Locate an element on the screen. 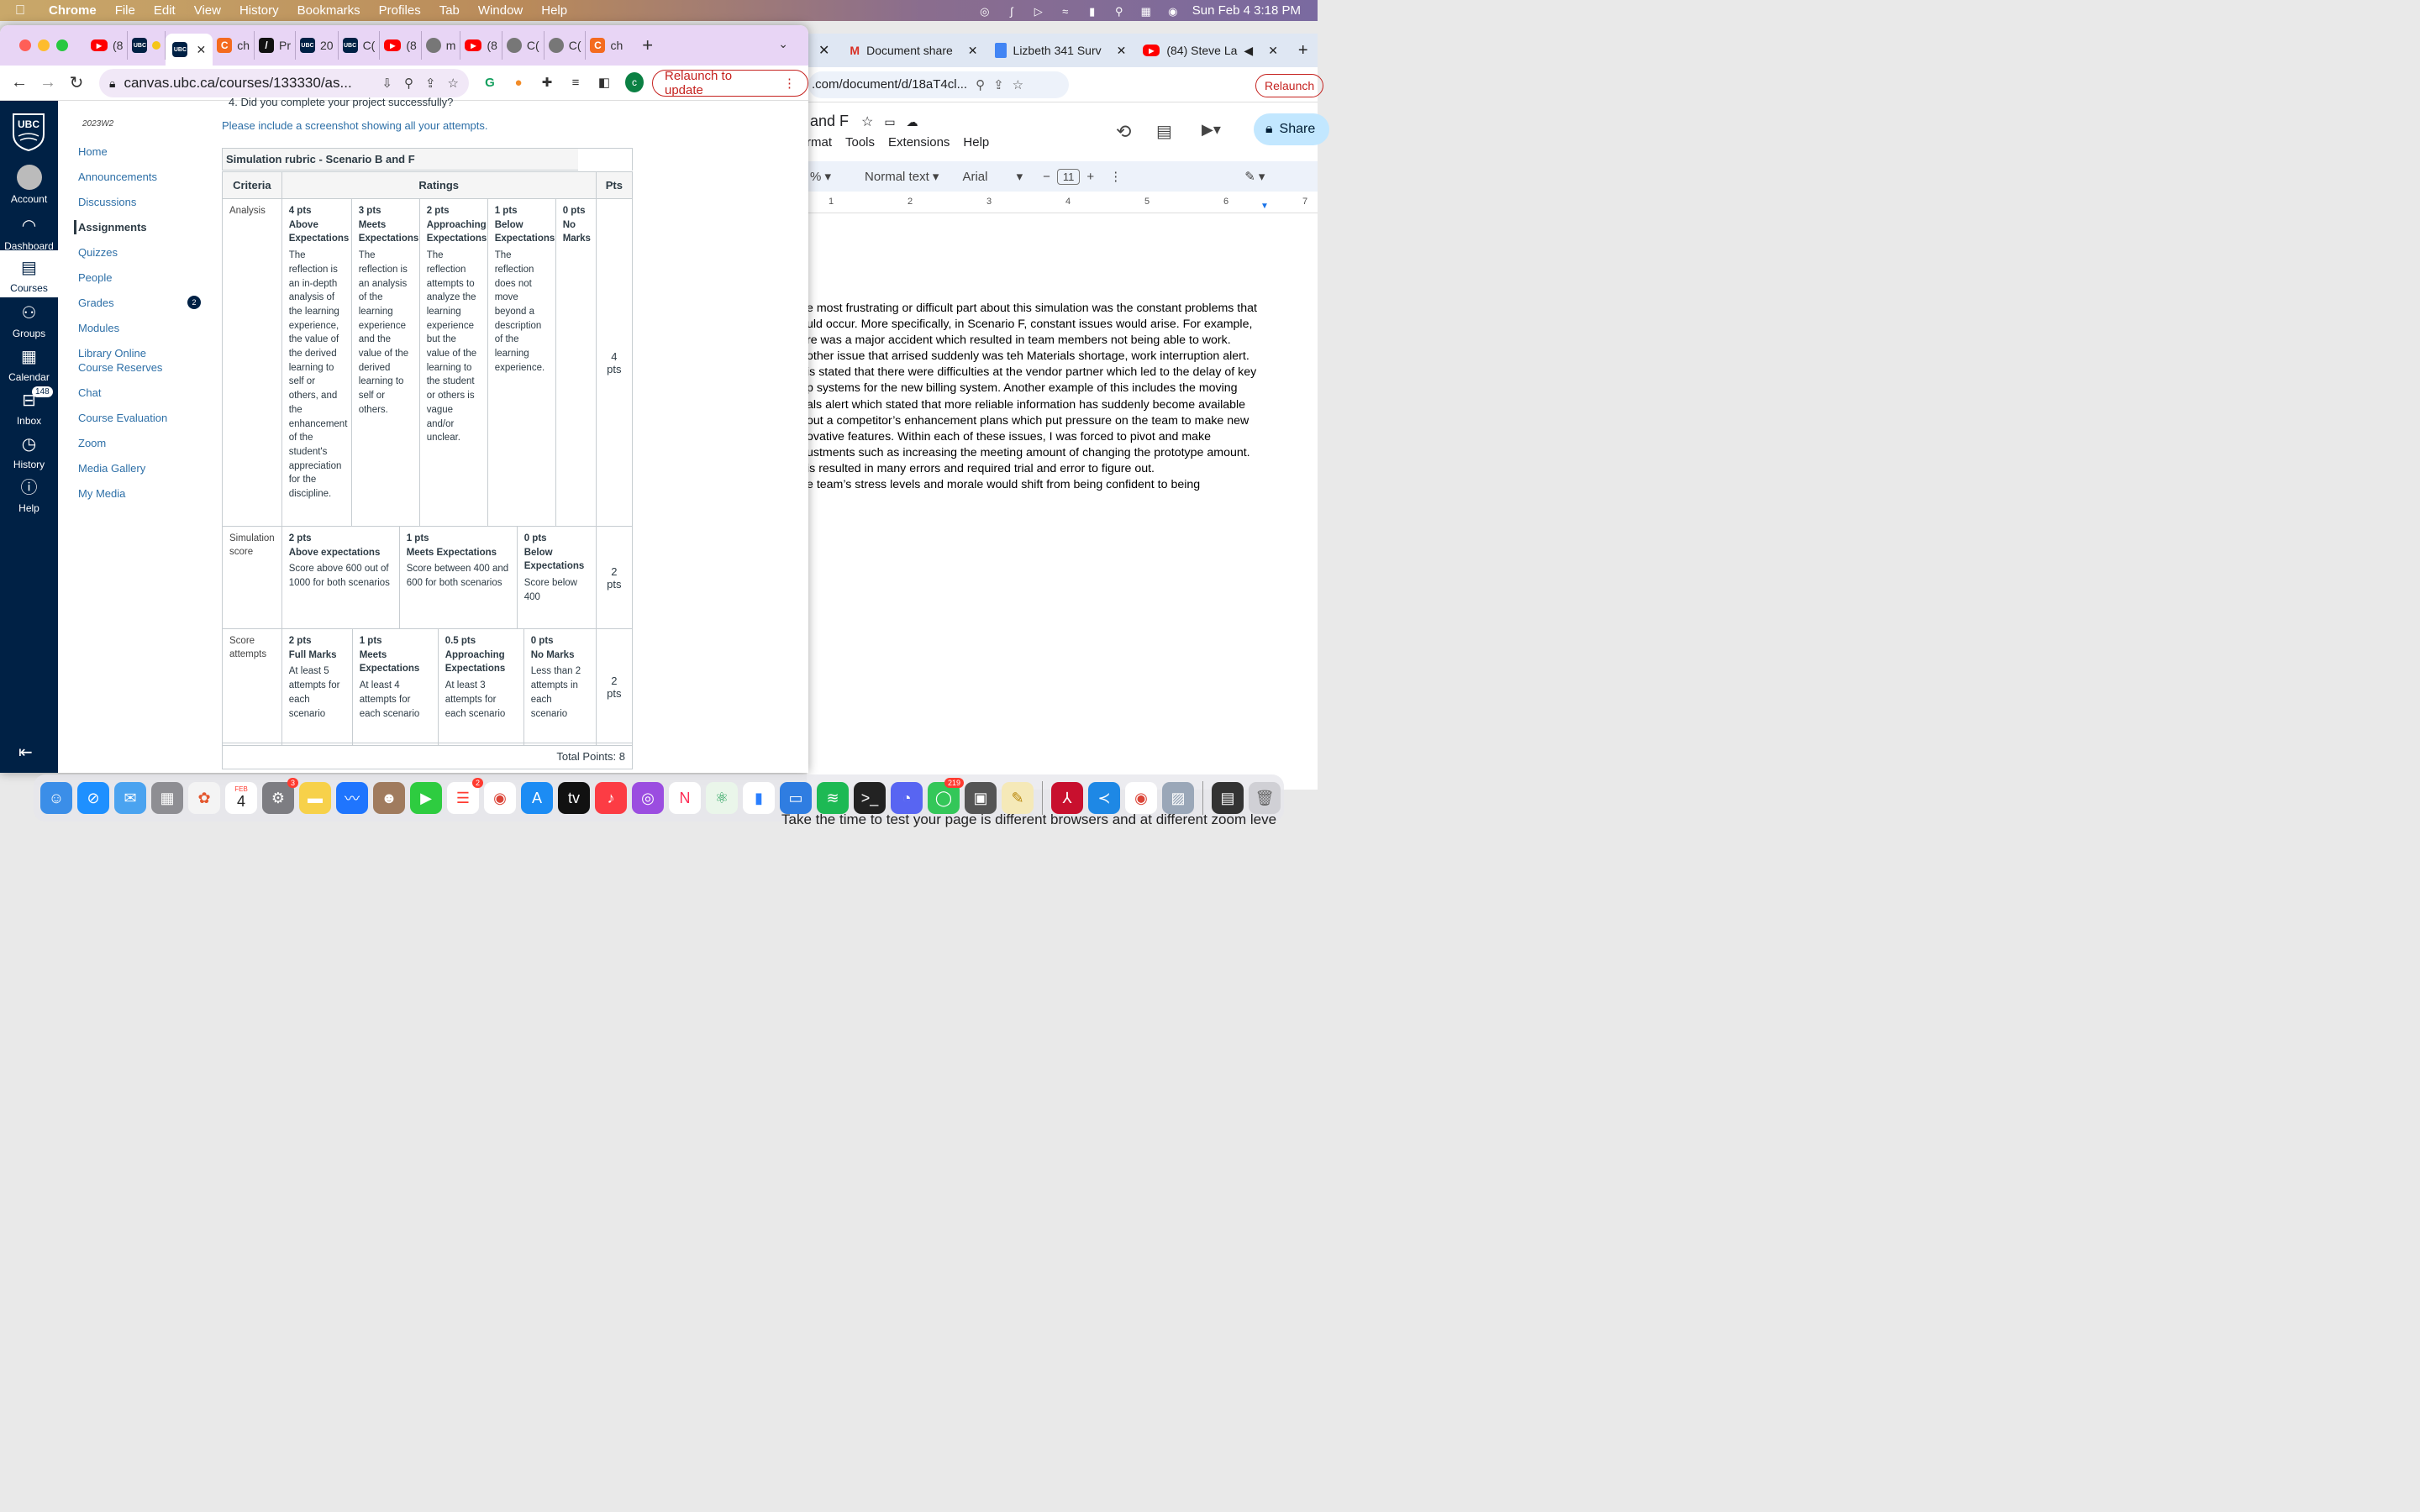  course-nav-zoom: Zoom is located at coordinates (92, 443).